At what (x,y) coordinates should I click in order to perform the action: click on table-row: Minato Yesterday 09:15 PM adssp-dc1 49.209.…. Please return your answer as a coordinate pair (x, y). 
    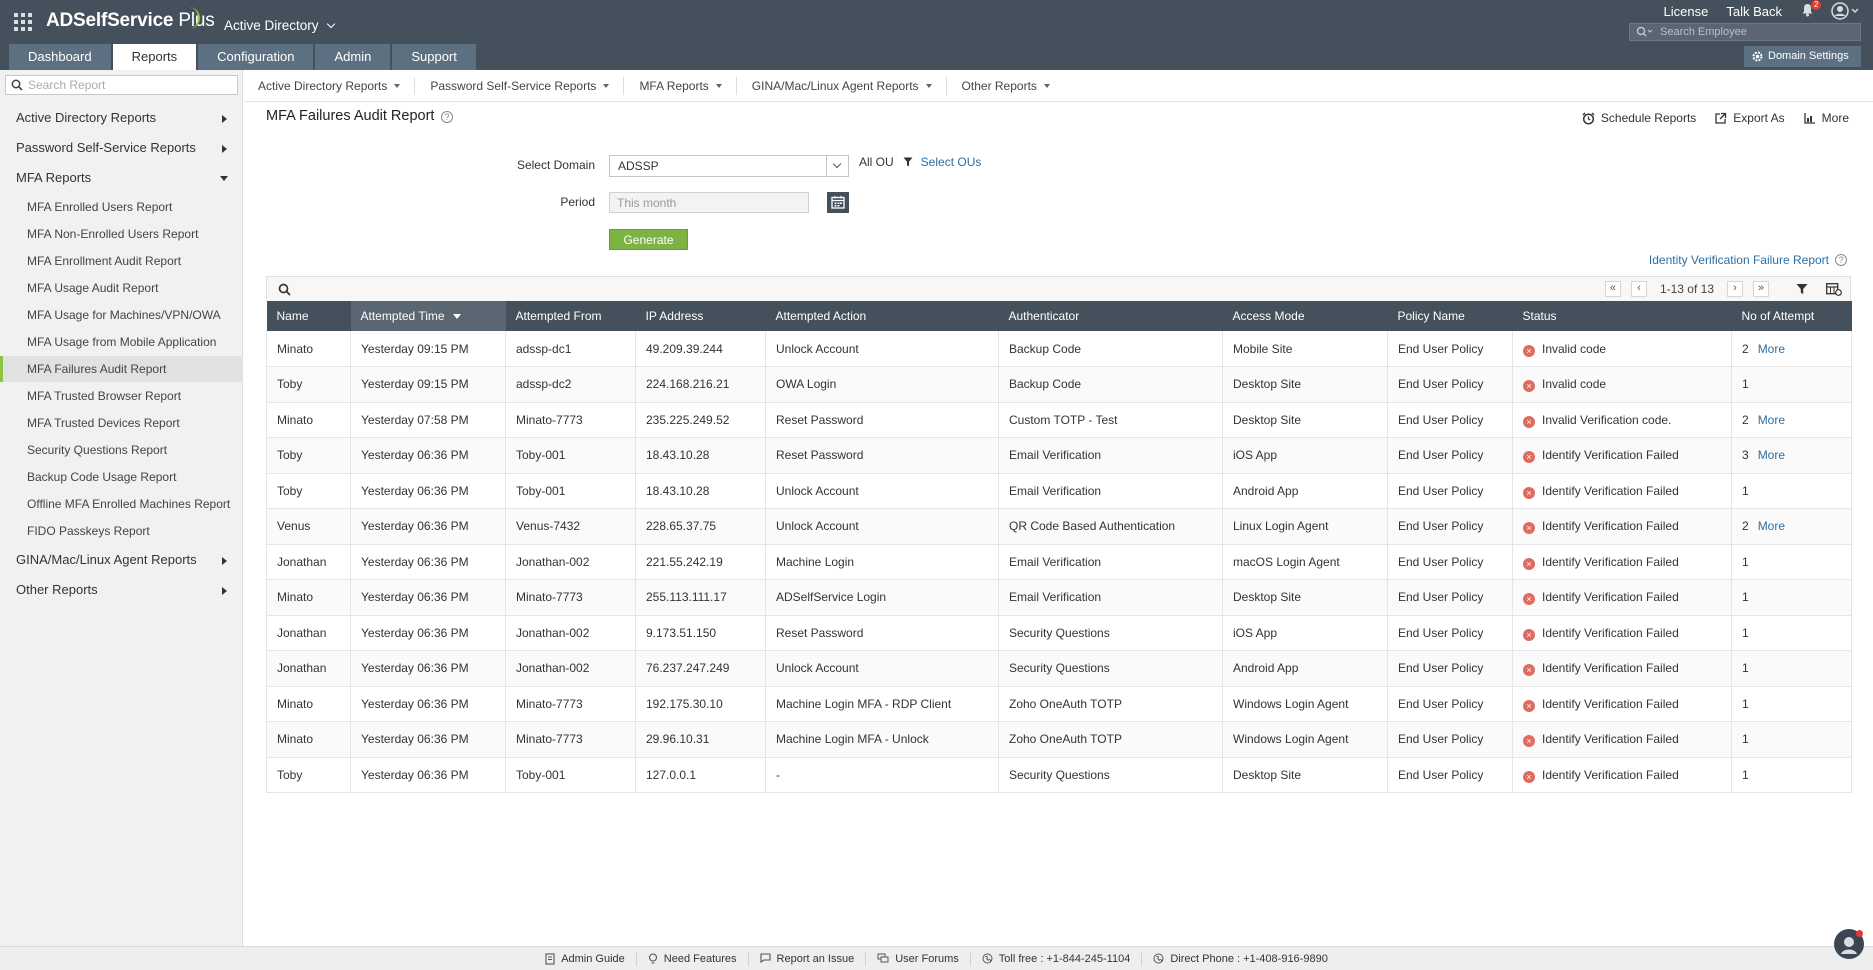
    Looking at the image, I should click on (1059, 349).